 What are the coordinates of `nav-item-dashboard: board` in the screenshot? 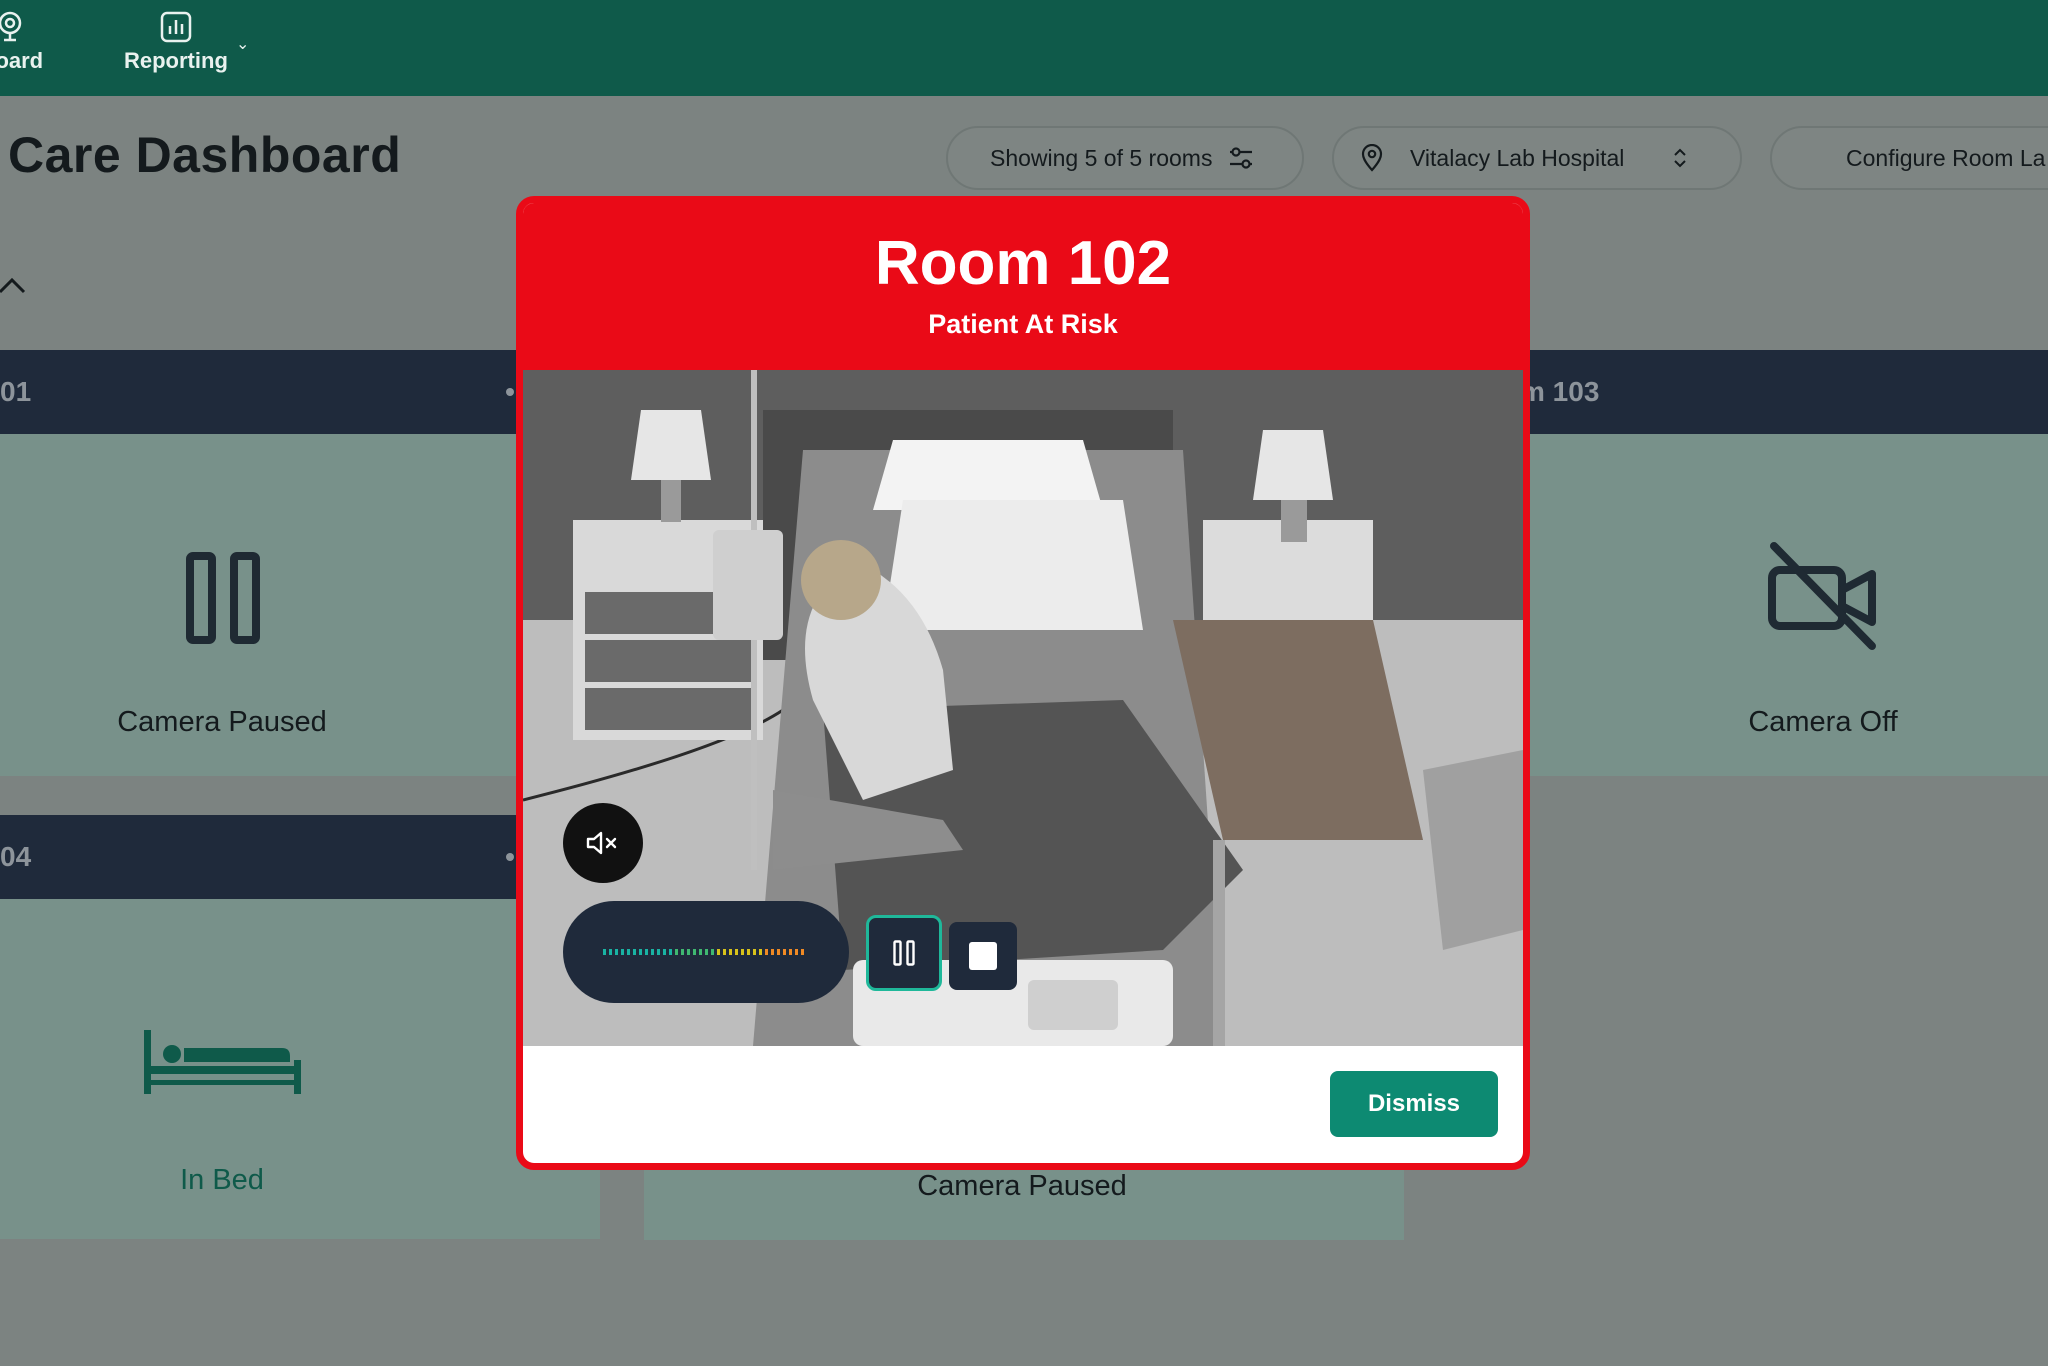 It's located at (21, 42).